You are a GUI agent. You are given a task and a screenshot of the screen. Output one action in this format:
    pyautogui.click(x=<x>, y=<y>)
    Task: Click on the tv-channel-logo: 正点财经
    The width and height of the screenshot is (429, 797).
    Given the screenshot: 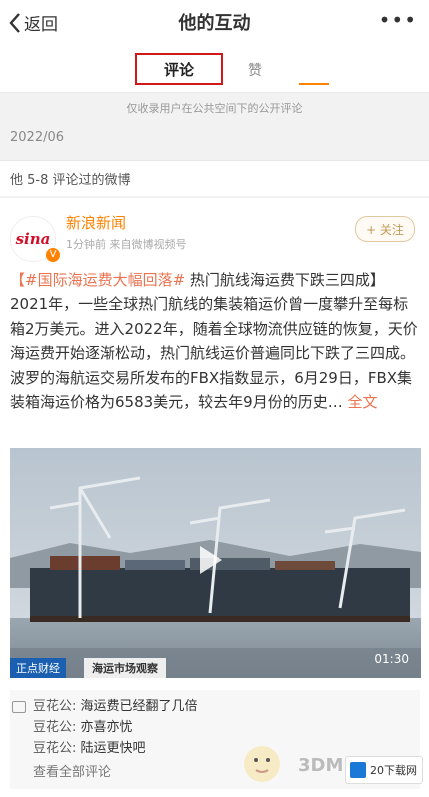 What is the action you would take?
    pyautogui.click(x=38, y=668)
    